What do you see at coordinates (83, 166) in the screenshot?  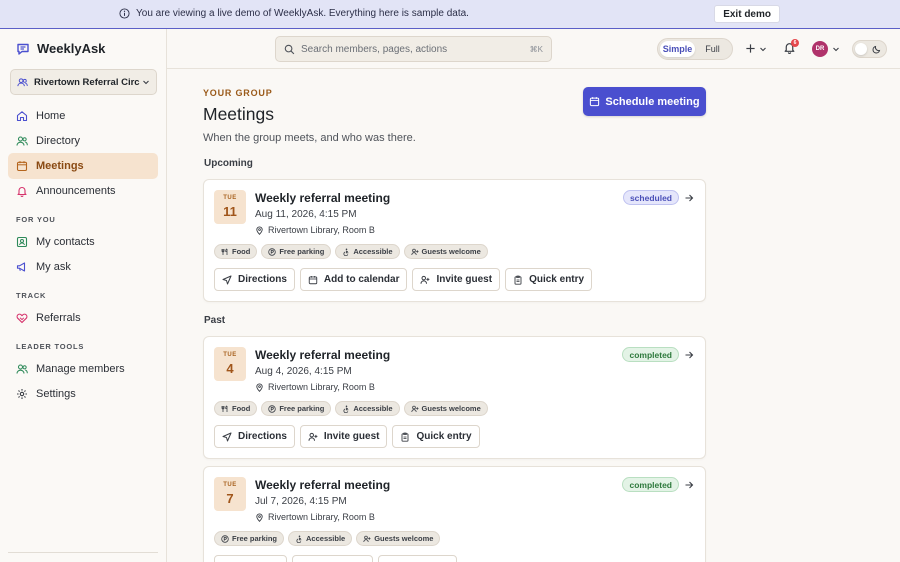 I see `sidebar-item-meetings: Meetings` at bounding box center [83, 166].